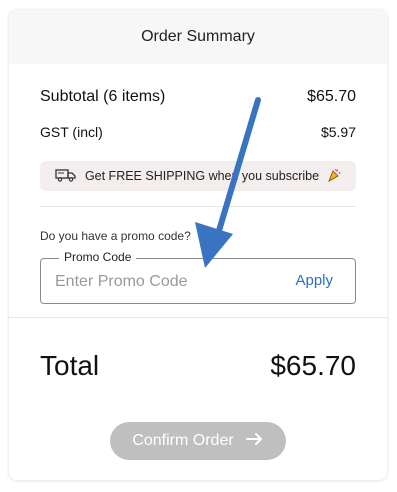 The width and height of the screenshot is (397, 492). What do you see at coordinates (334, 176) in the screenshot?
I see `party-popper-icon` at bounding box center [334, 176].